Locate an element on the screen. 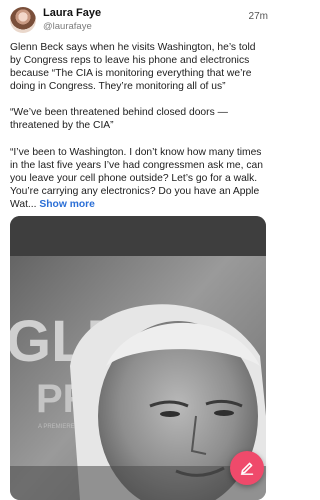  author-handle: @laurafaye is located at coordinates (67, 26).